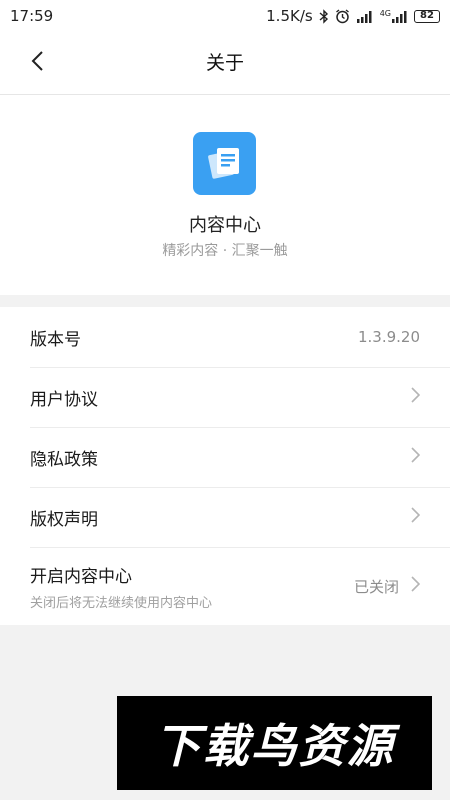 The width and height of the screenshot is (450, 800). What do you see at coordinates (55, 339) in the screenshot?
I see `version-label: 版本号` at bounding box center [55, 339].